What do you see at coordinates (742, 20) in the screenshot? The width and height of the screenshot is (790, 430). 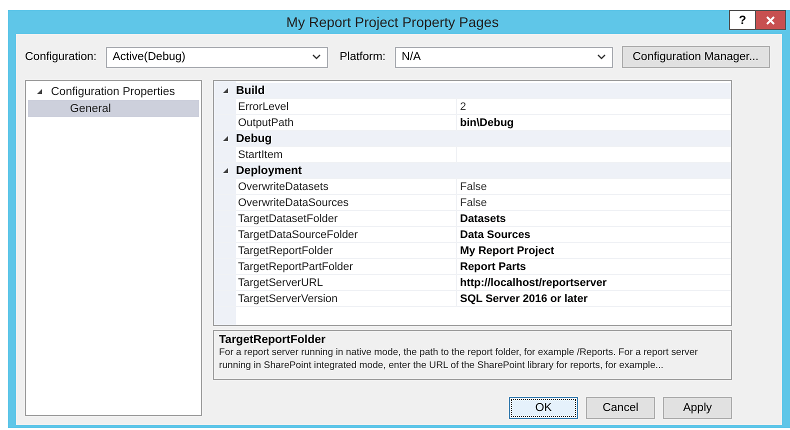 I see `help-button: ?` at bounding box center [742, 20].